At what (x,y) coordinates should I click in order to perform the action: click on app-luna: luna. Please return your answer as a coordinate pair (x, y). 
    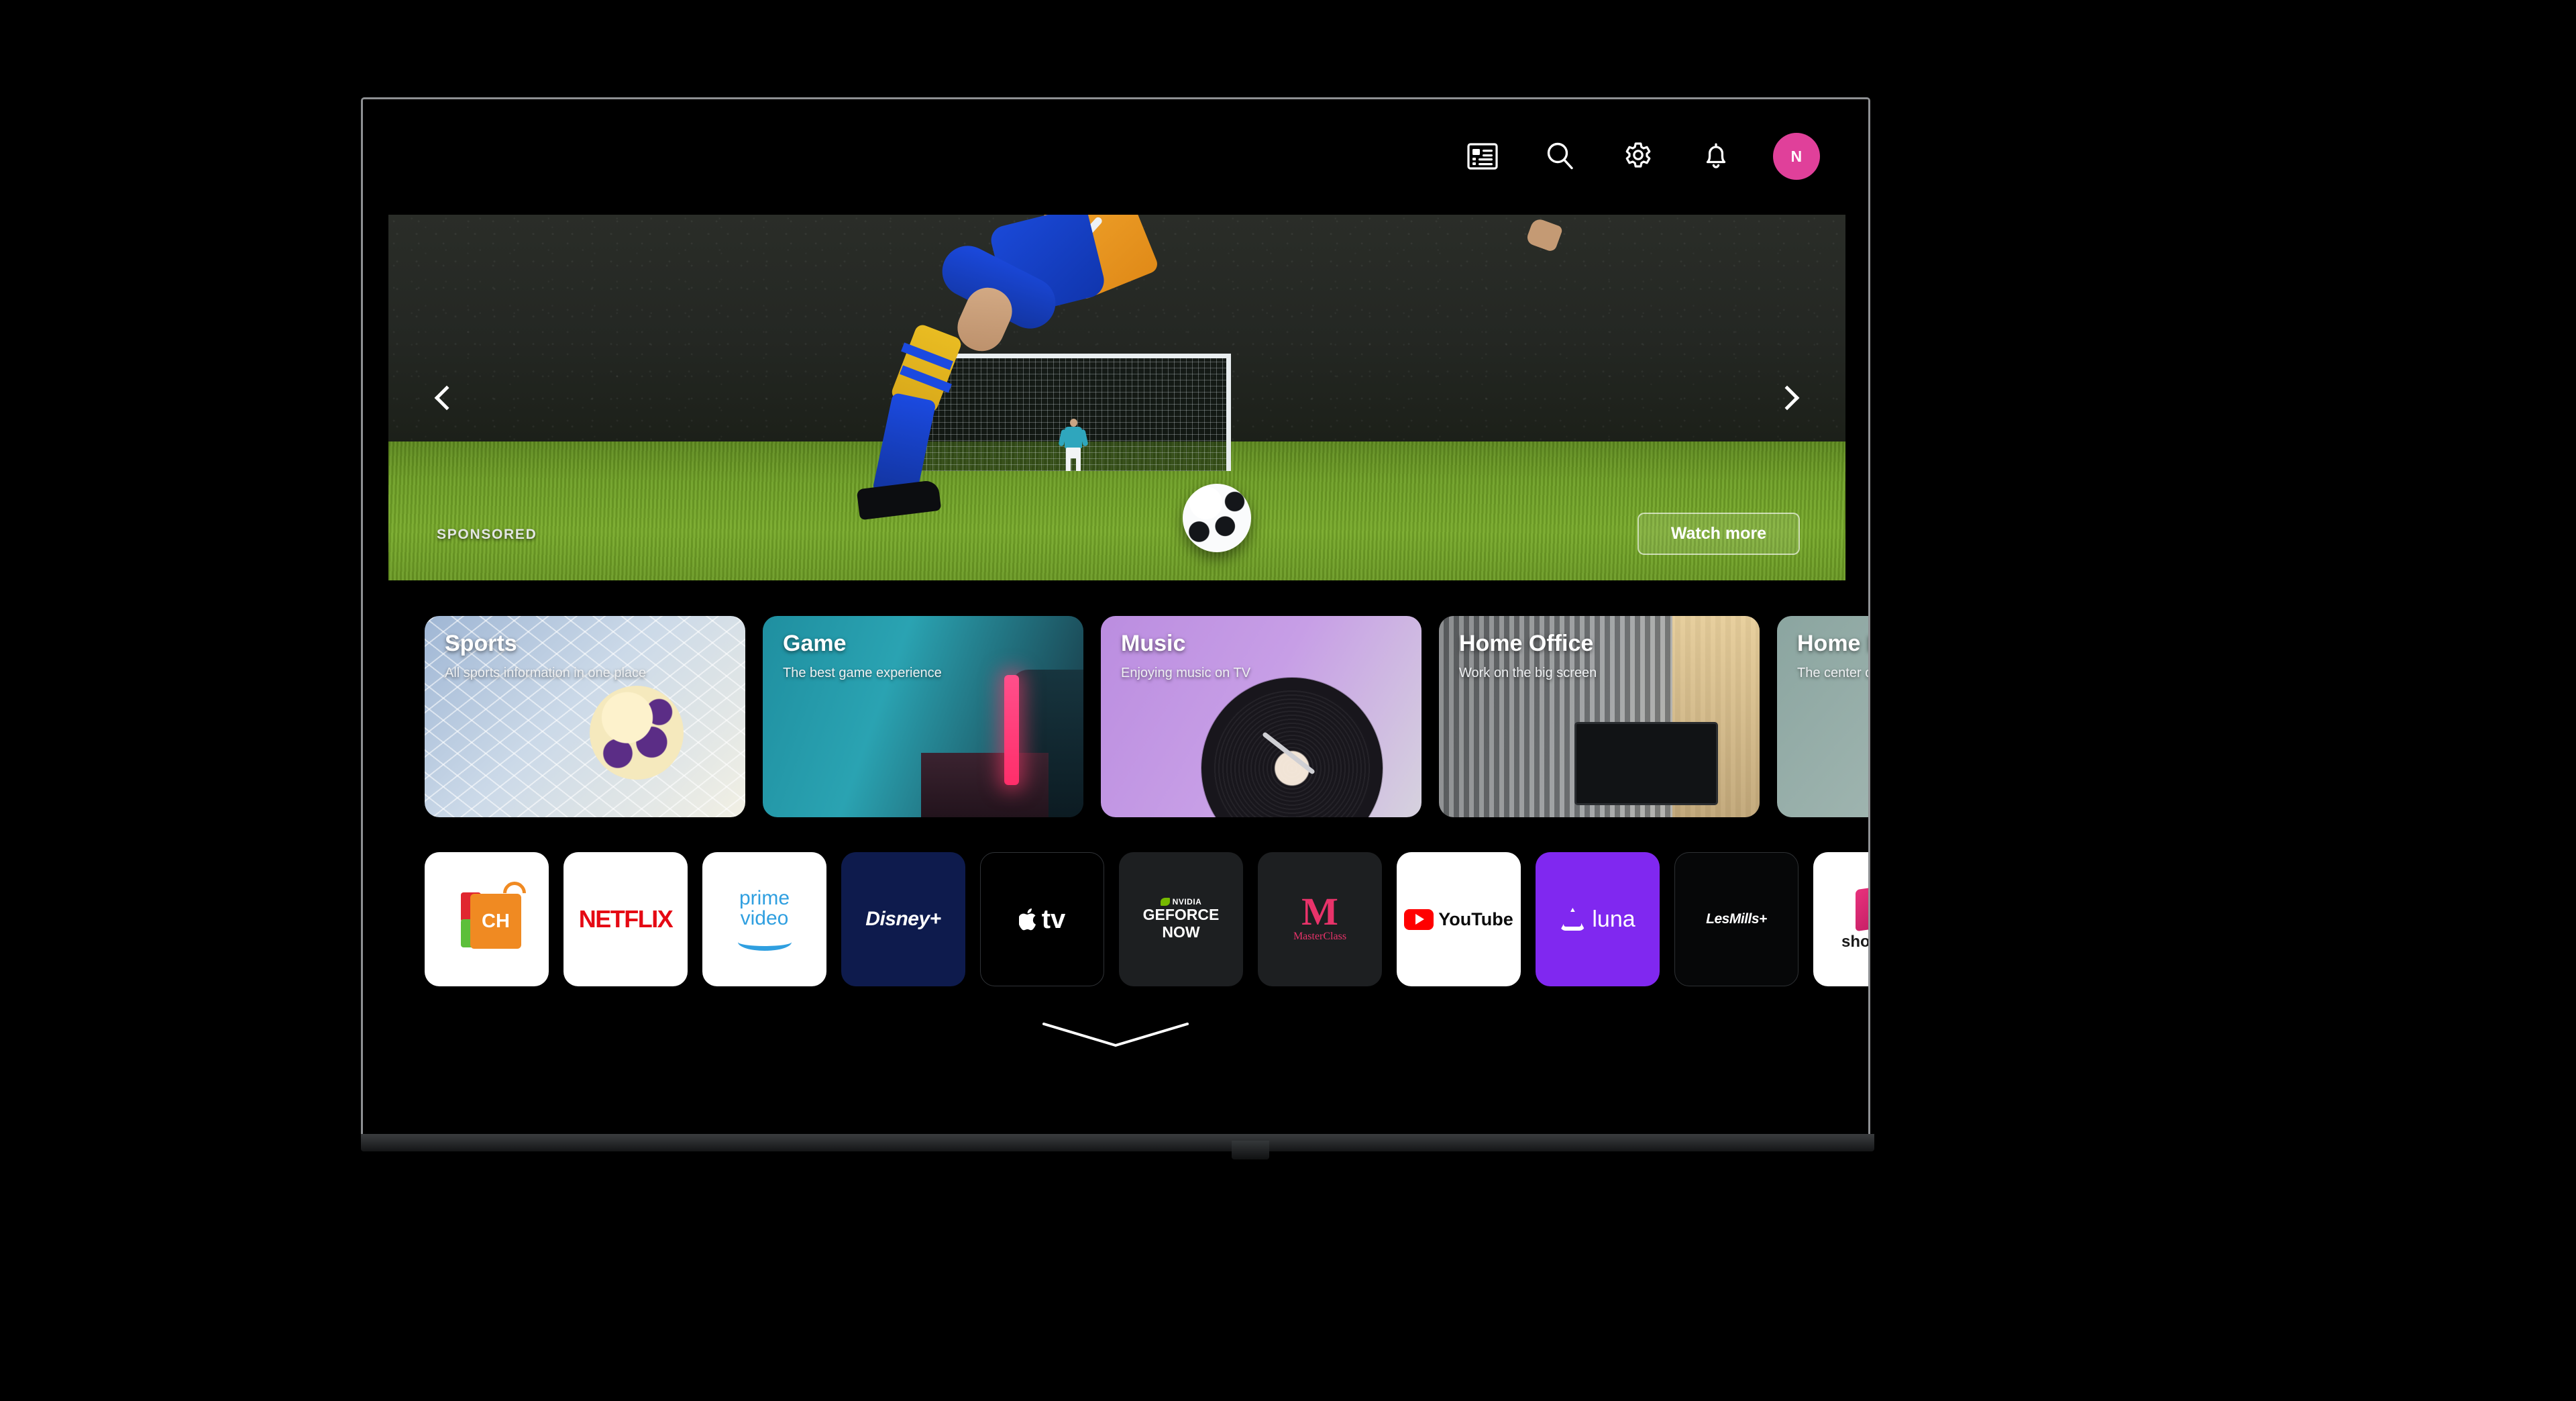
    Looking at the image, I should click on (1598, 919).